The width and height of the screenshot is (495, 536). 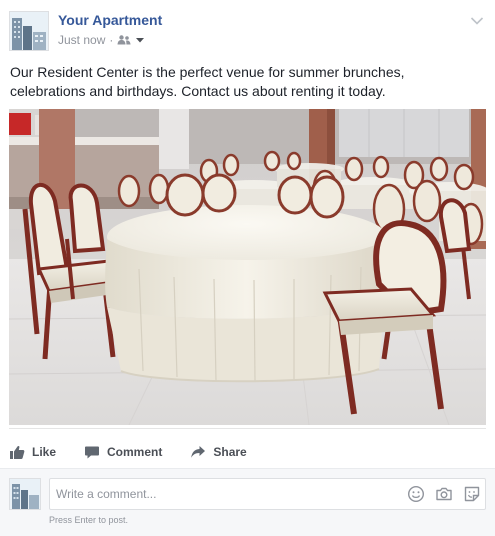 I want to click on post-options-button, so click(x=477, y=19).